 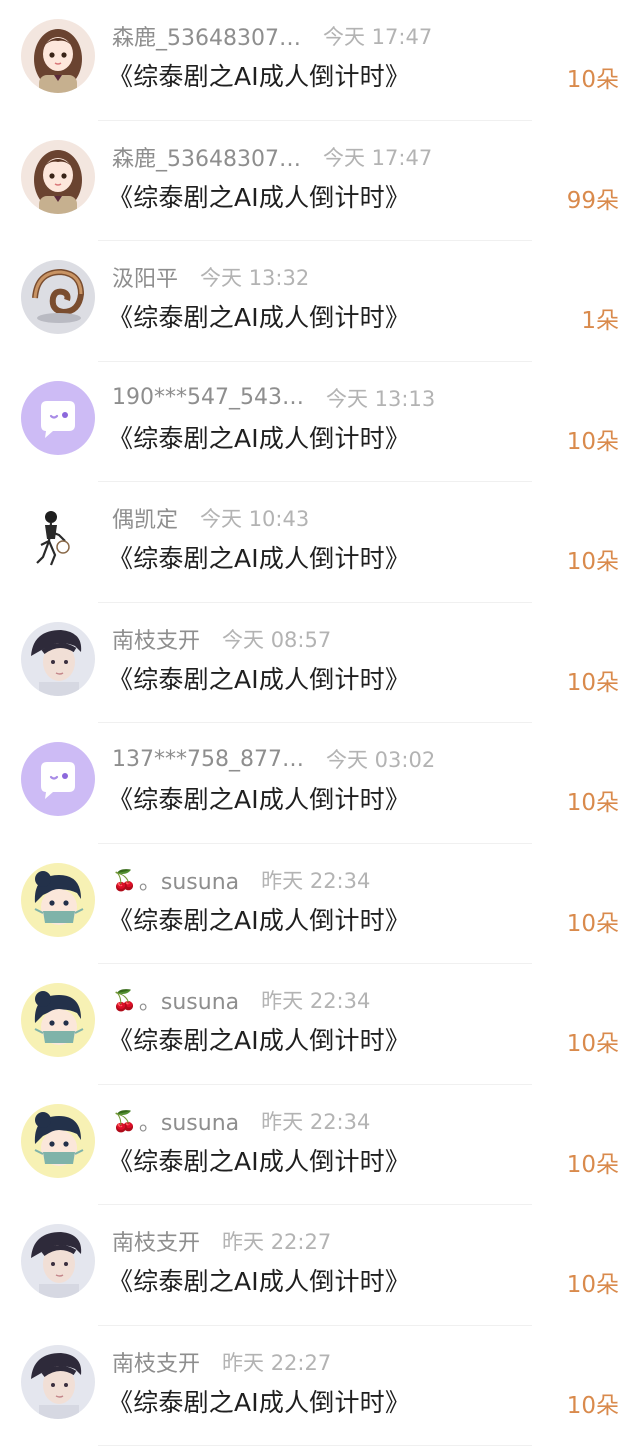 What do you see at coordinates (276, 639) in the screenshot?
I see `timestamp: 今天 08:57` at bounding box center [276, 639].